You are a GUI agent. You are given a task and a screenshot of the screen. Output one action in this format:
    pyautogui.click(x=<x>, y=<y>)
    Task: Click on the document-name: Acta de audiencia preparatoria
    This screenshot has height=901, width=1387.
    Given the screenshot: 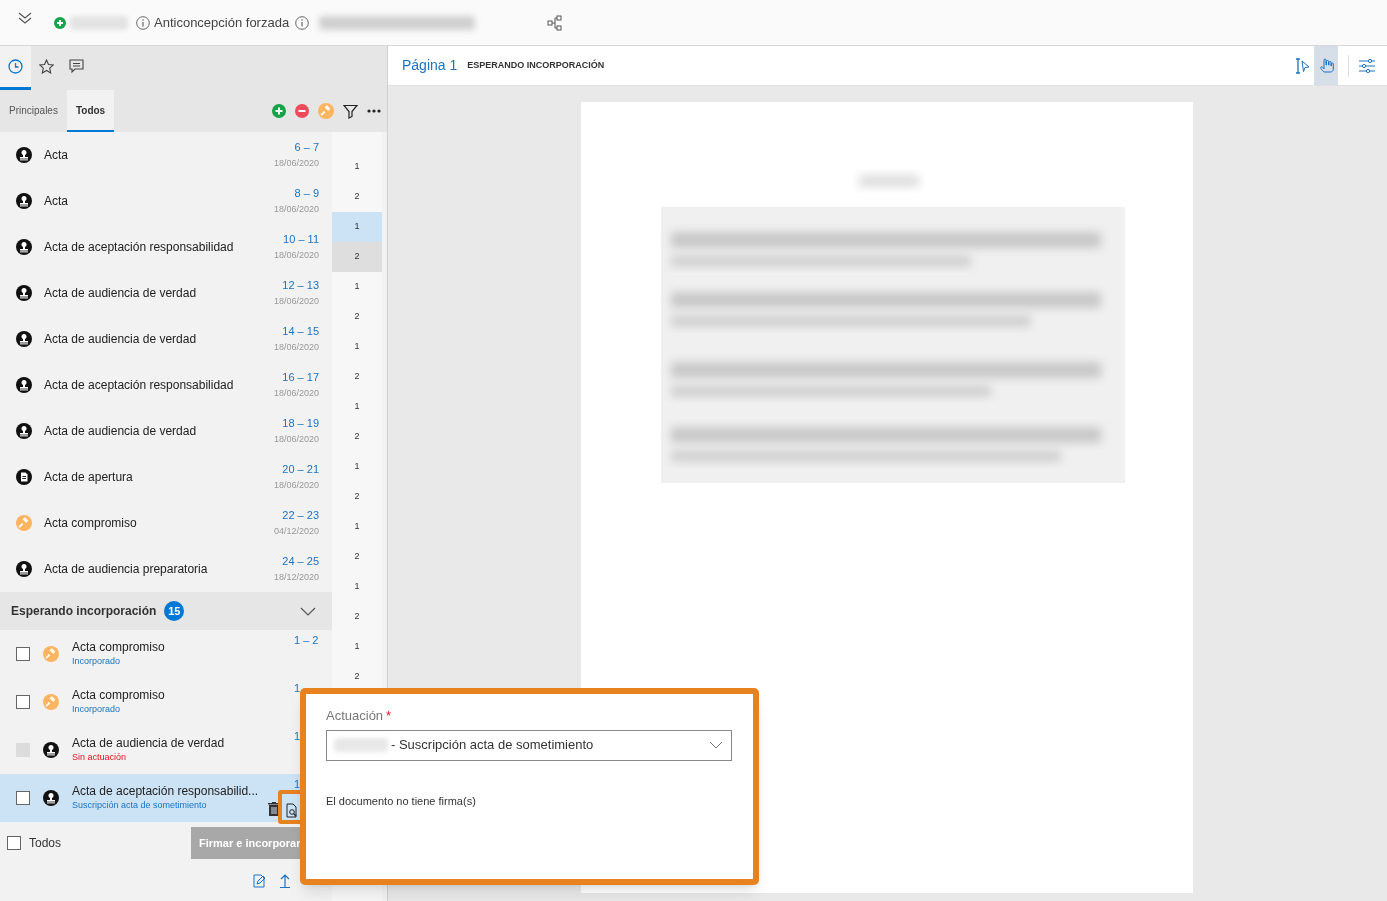 What is the action you would take?
    pyautogui.click(x=126, y=569)
    